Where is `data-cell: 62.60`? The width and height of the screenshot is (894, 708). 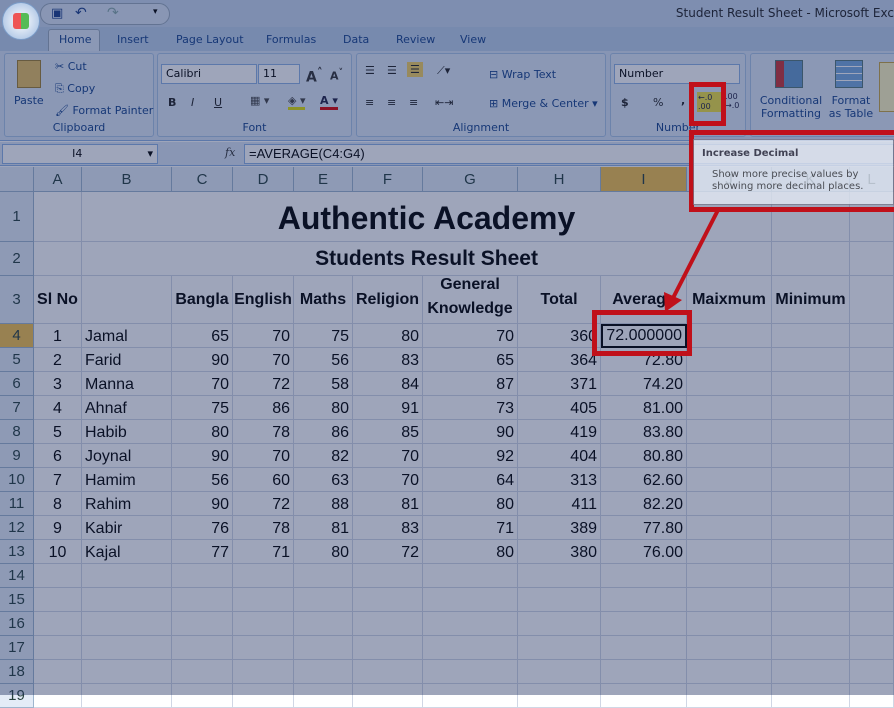 data-cell: 62.60 is located at coordinates (644, 480).